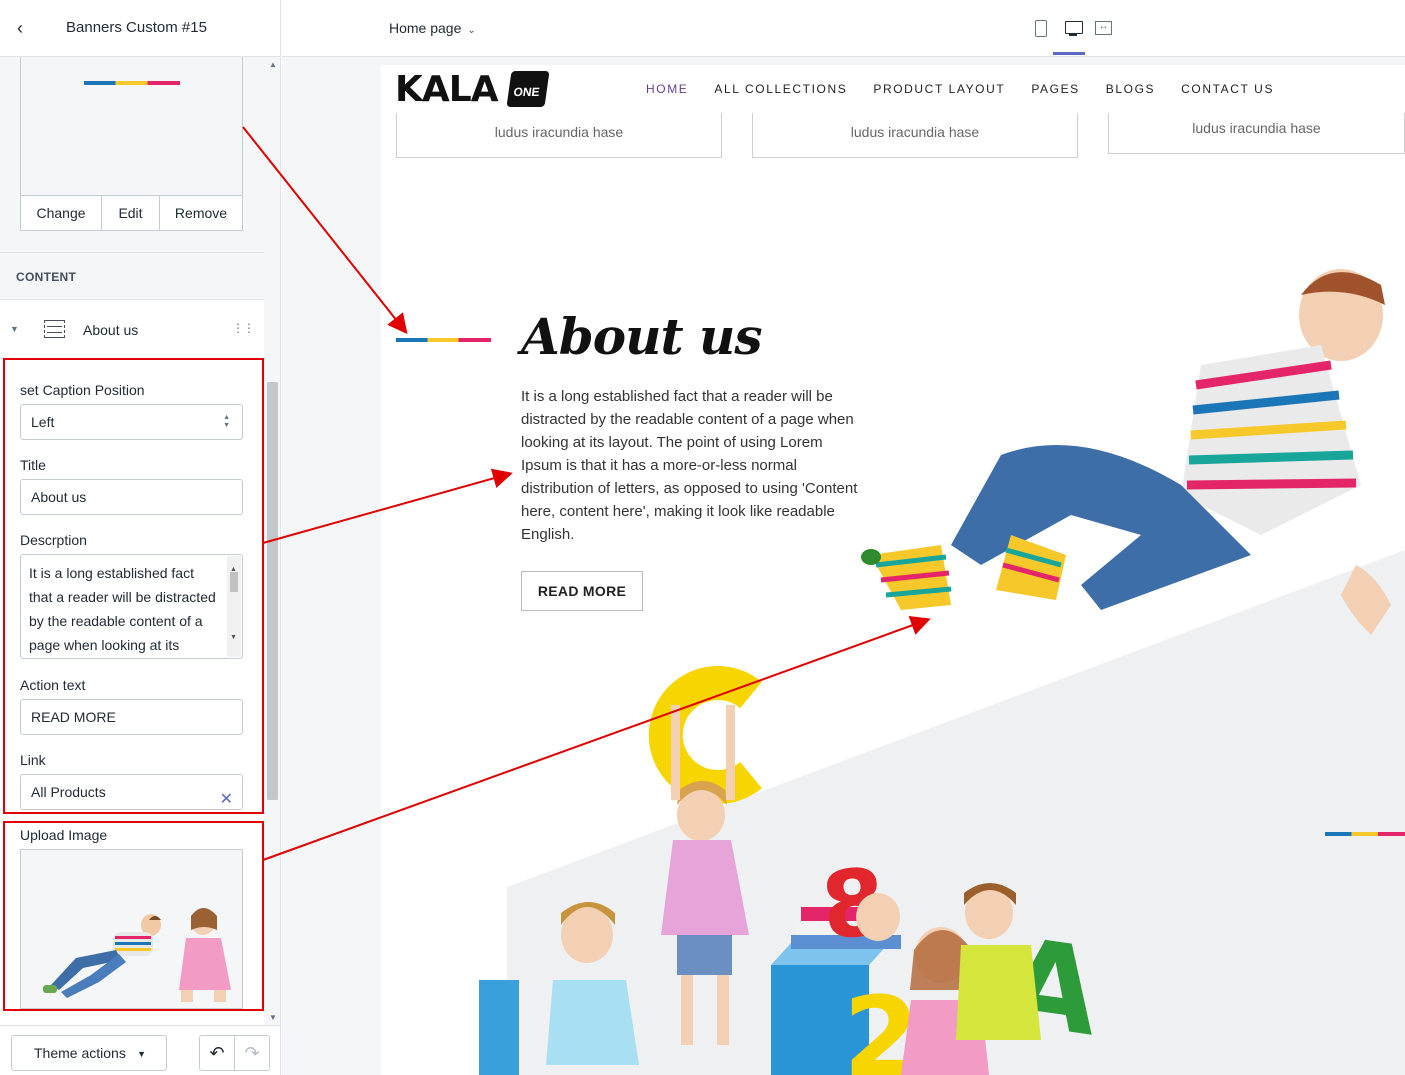 This screenshot has width=1405, height=1075. What do you see at coordinates (273, 64) in the screenshot?
I see `scroll-up-icon: ▲` at bounding box center [273, 64].